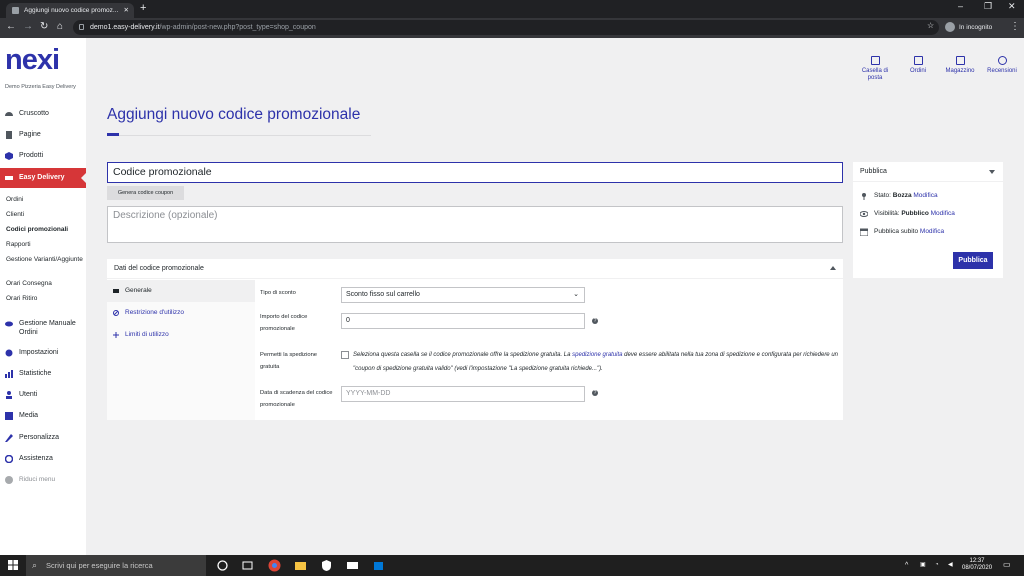 The image size is (1024, 576). I want to click on shield-icon, so click(326, 565).